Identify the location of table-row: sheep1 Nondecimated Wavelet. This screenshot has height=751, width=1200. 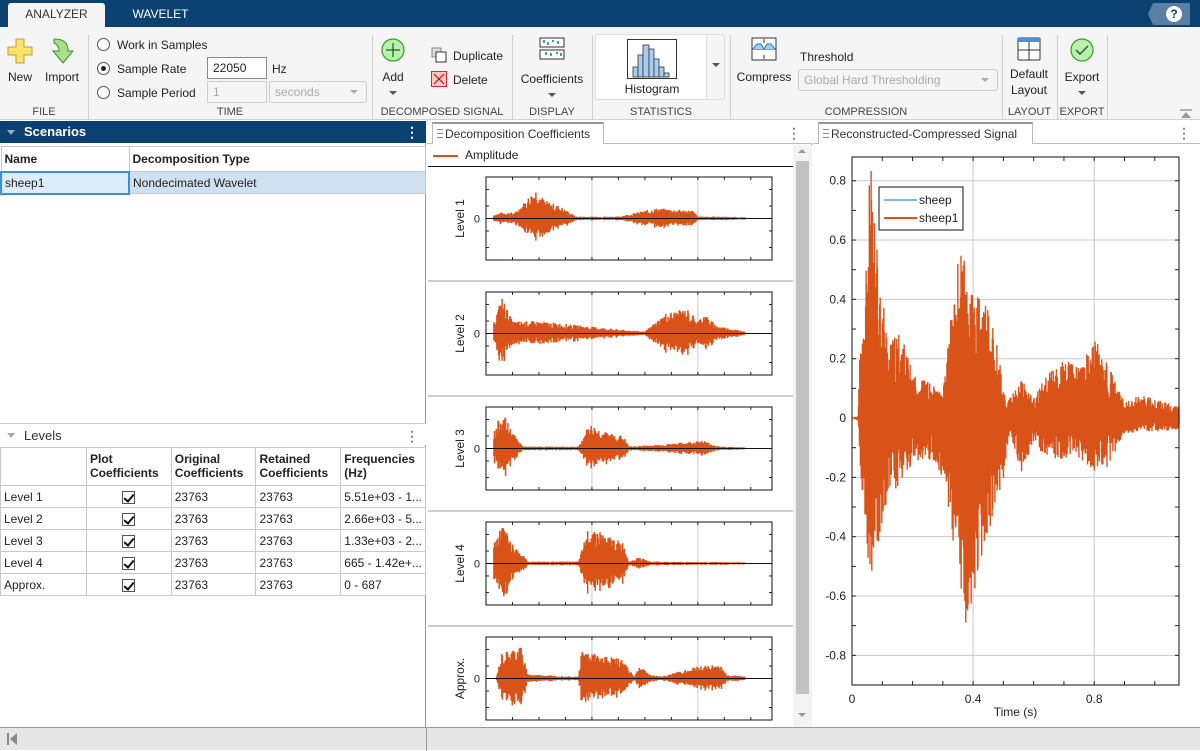
(213, 182).